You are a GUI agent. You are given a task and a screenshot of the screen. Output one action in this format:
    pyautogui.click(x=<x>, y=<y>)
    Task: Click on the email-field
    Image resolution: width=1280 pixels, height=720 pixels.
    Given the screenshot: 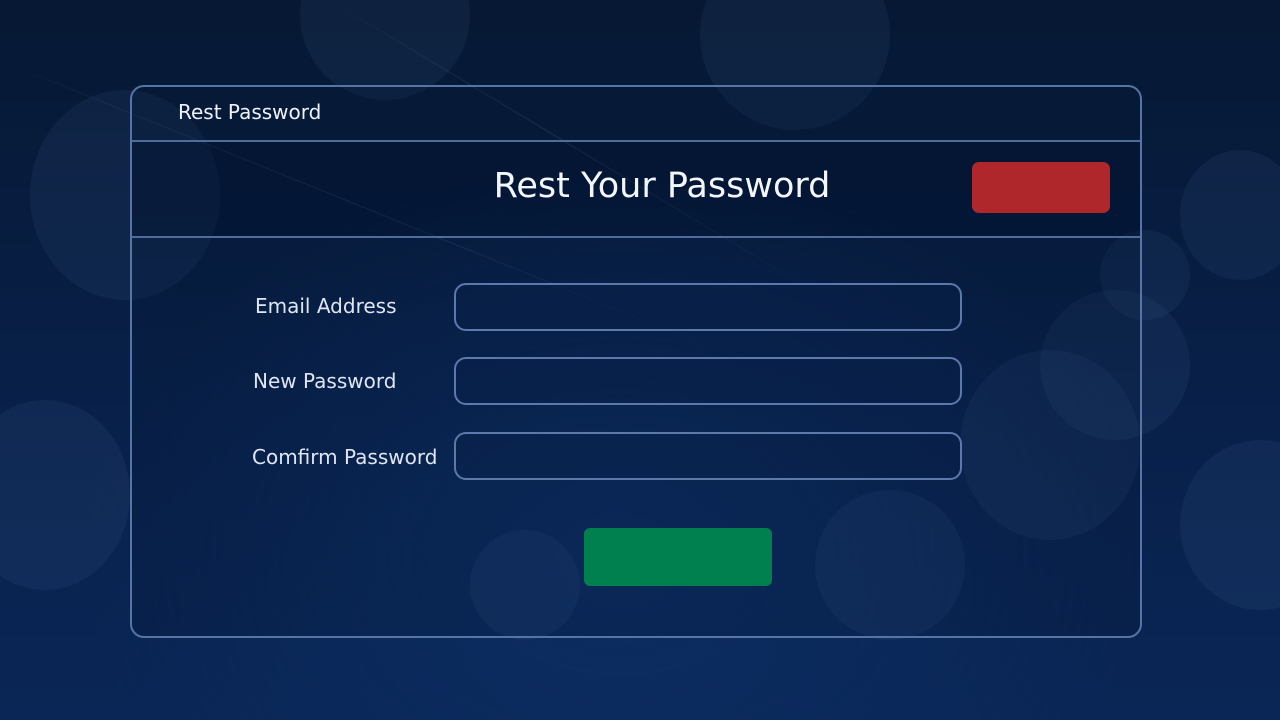 What is the action you would take?
    pyautogui.click(x=708, y=307)
    